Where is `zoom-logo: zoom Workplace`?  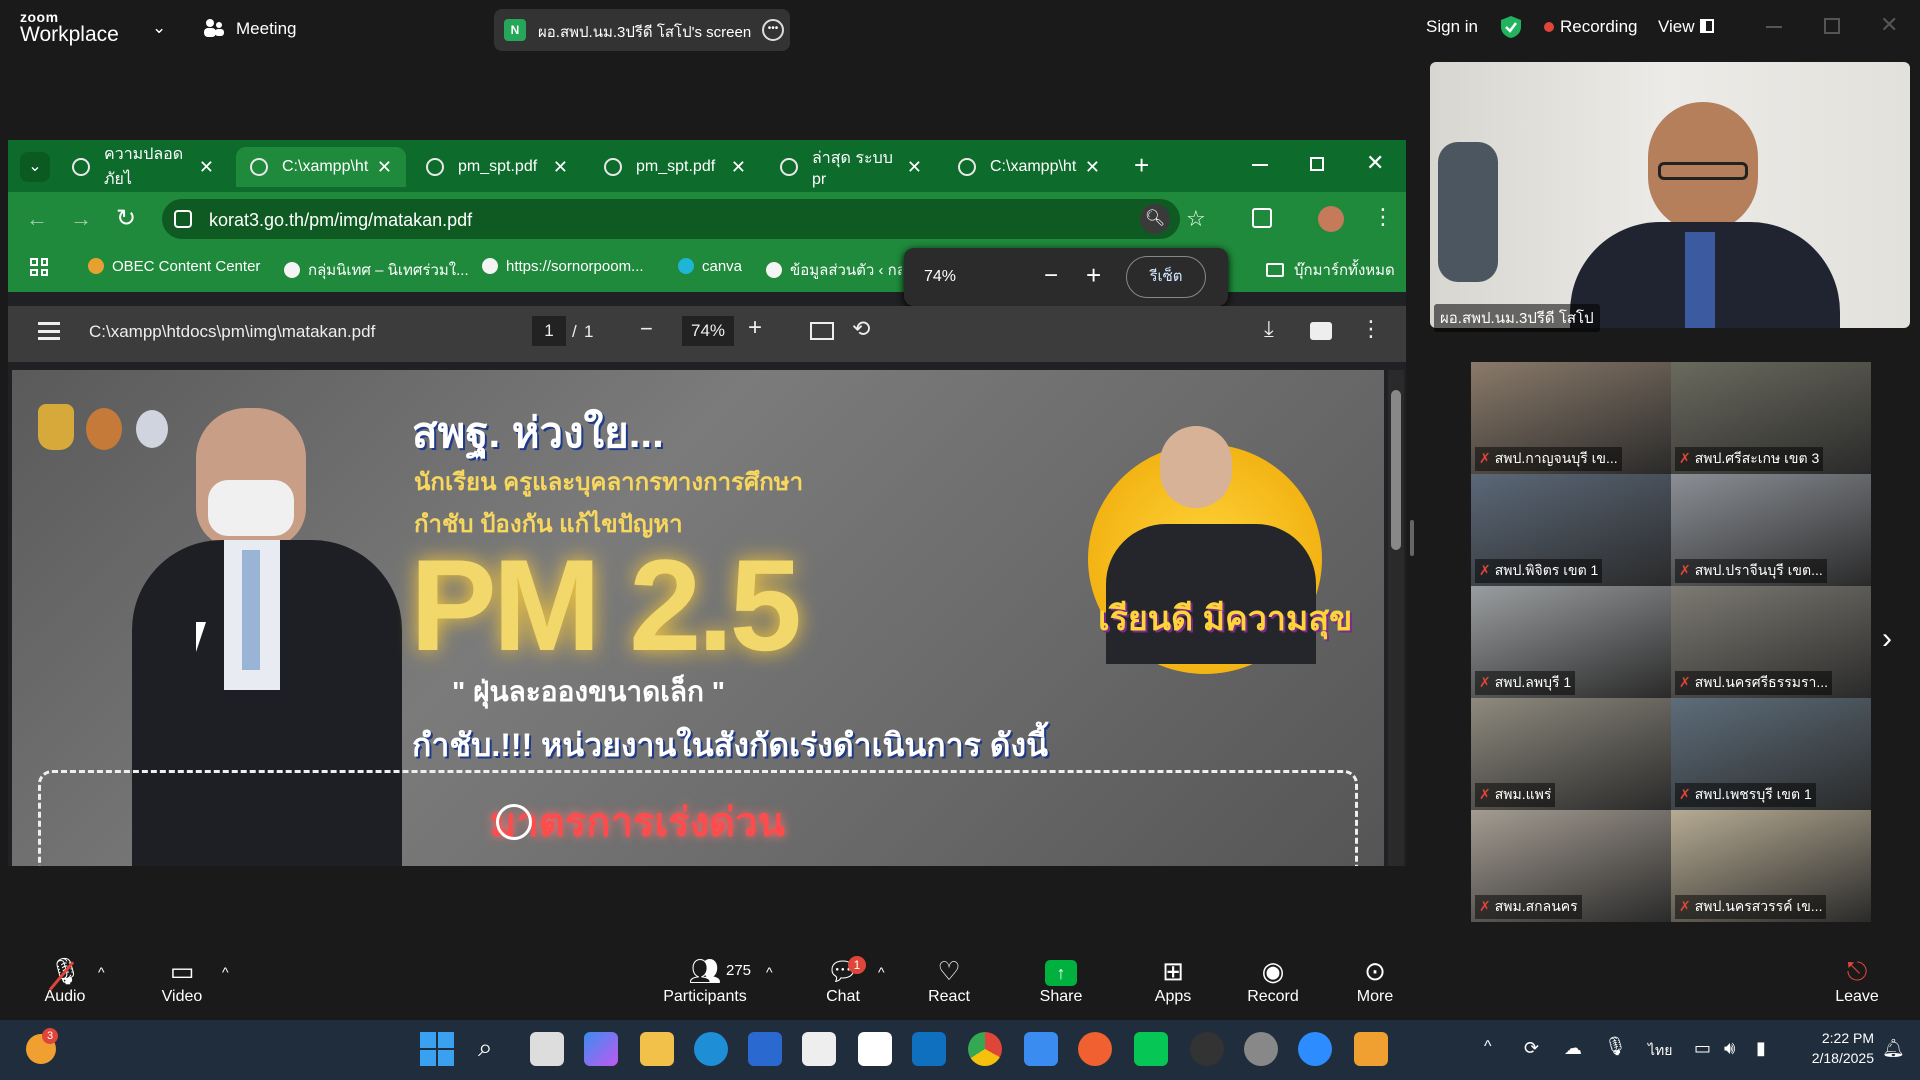 zoom-logo: zoom Workplace is located at coordinates (69, 27).